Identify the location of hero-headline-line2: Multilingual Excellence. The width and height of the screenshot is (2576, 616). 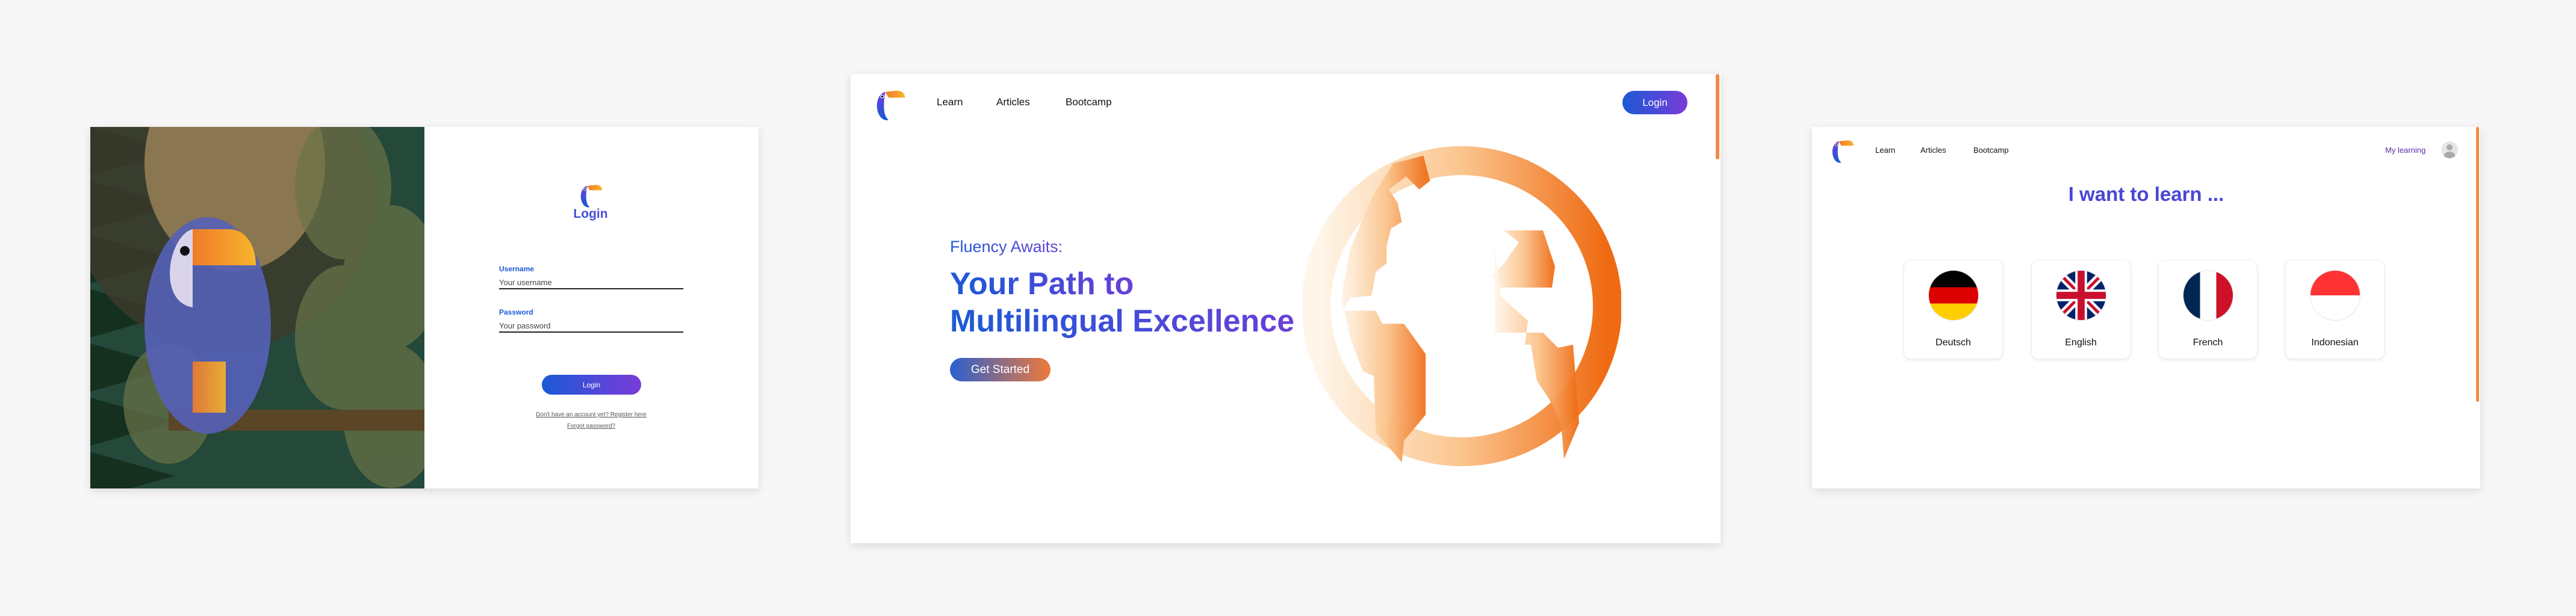
(1122, 322).